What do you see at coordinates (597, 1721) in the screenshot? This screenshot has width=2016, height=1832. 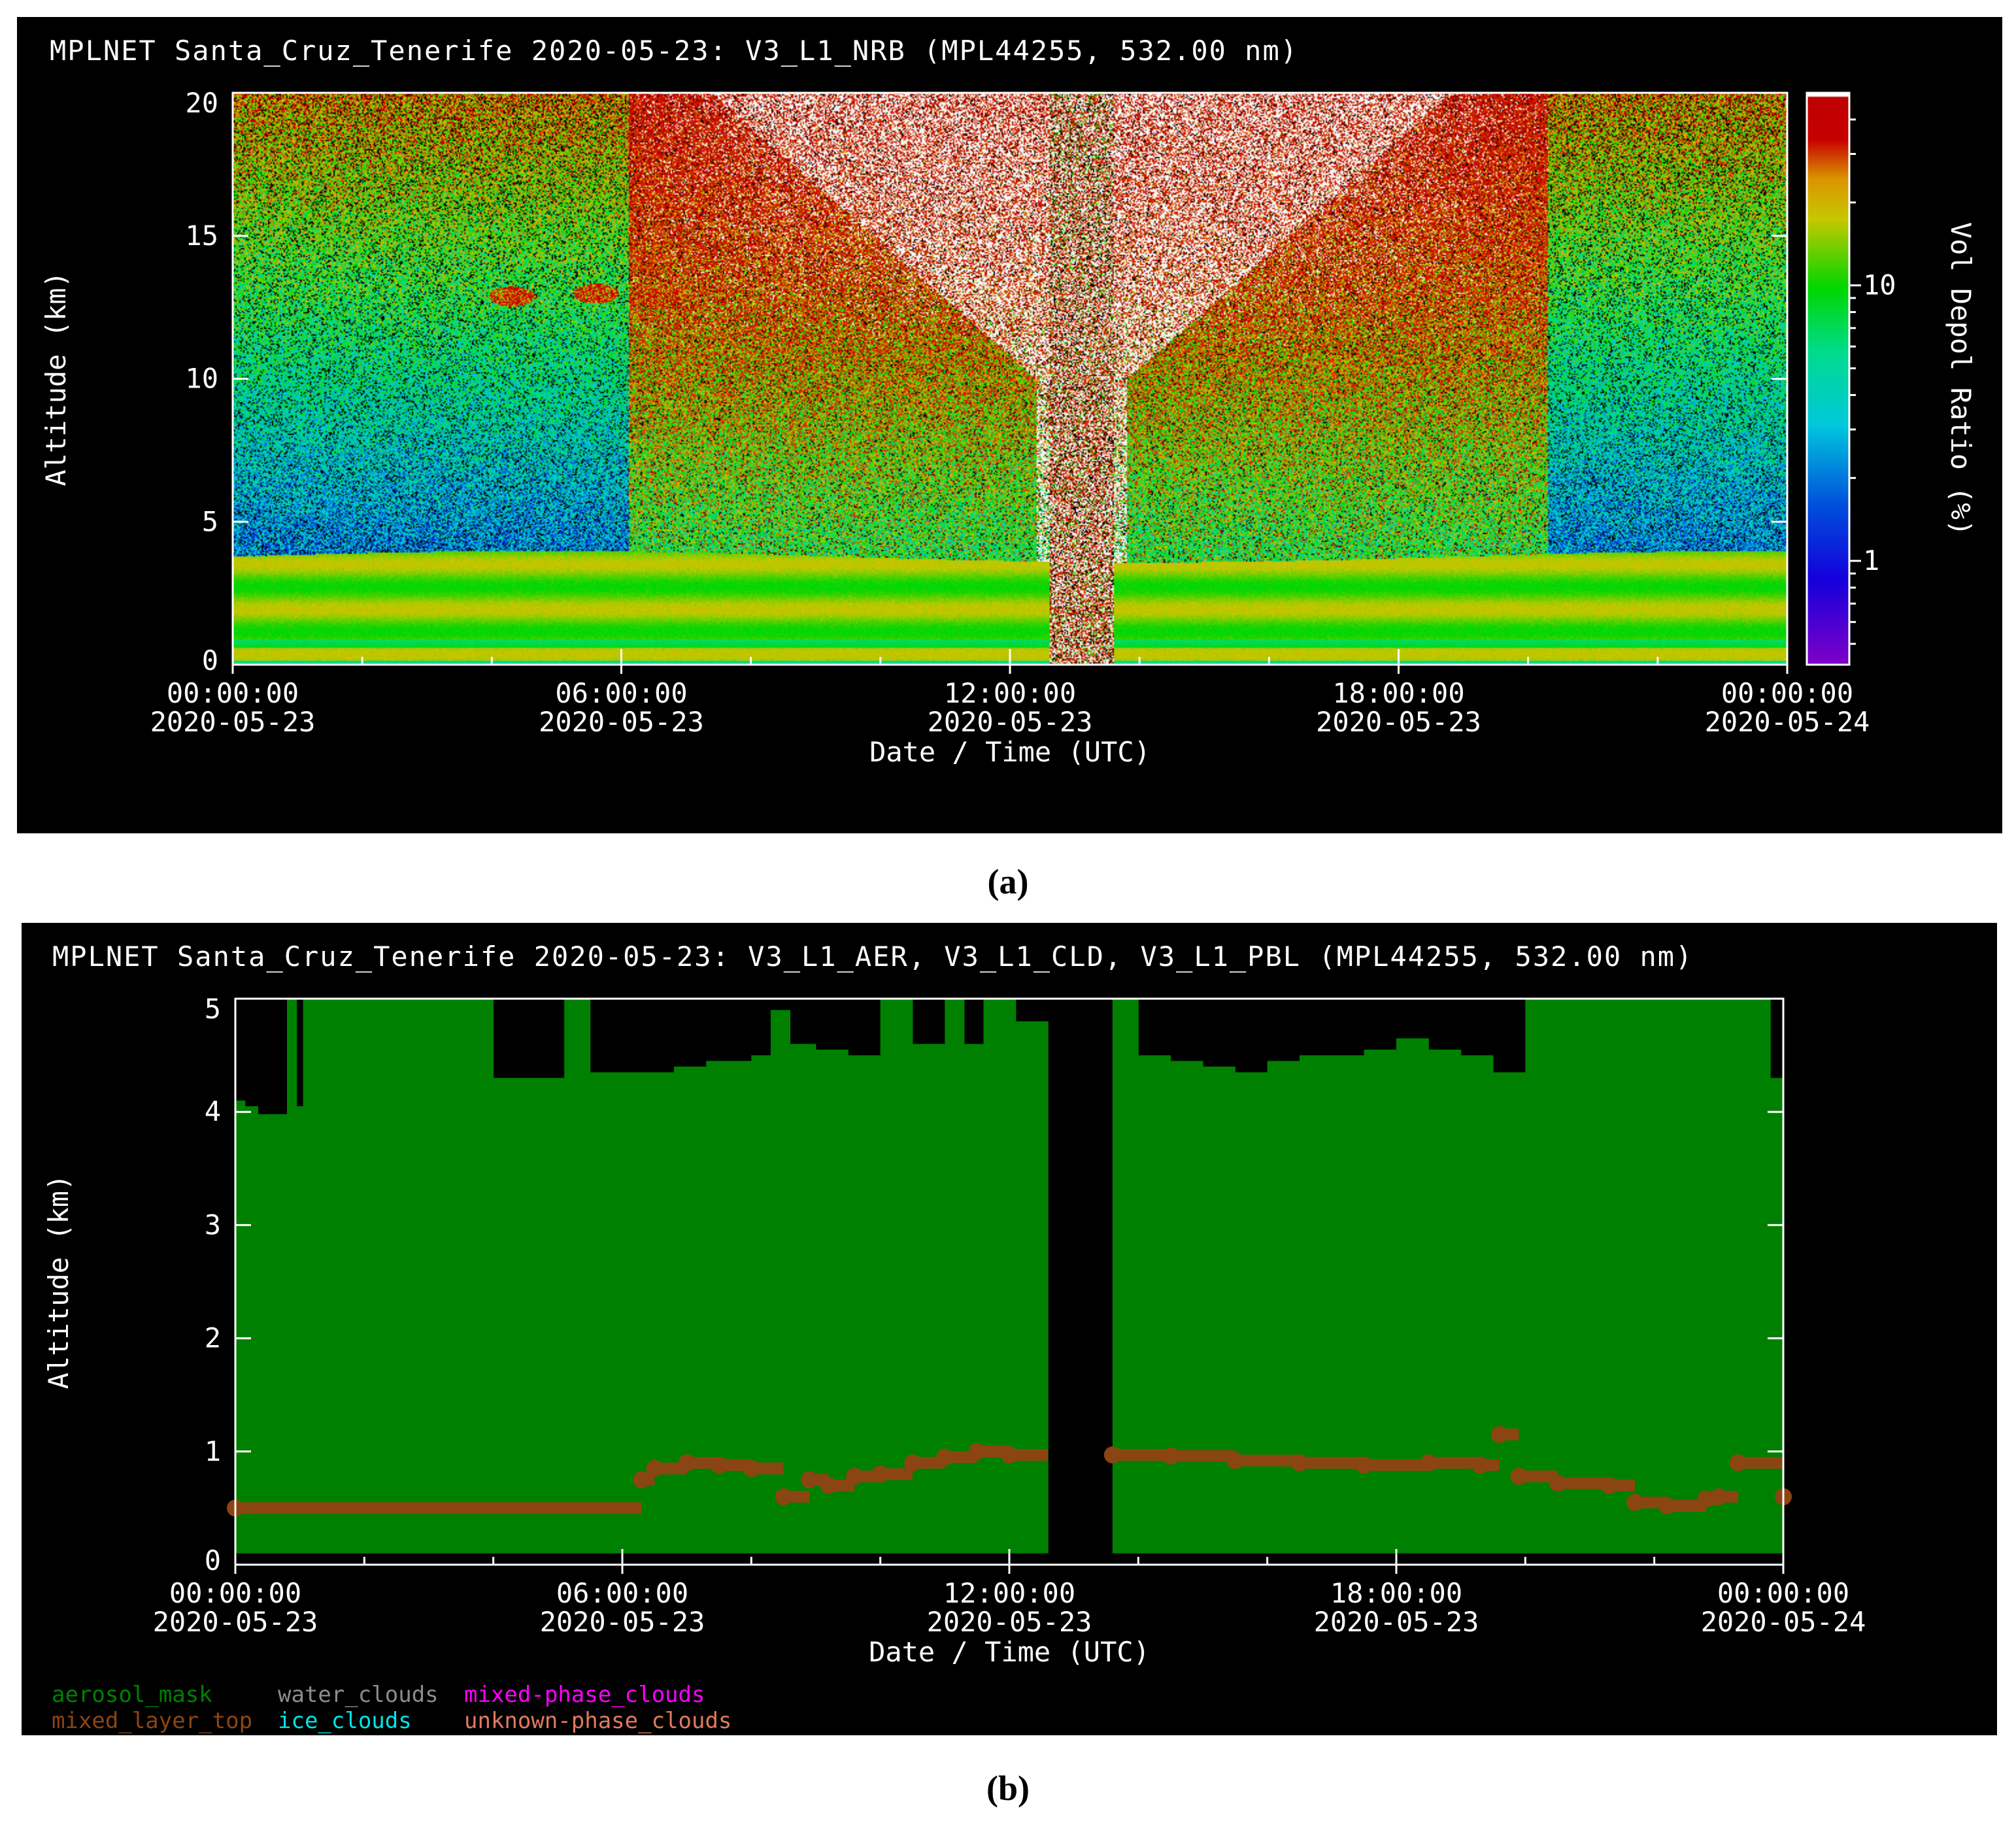 I see `legend-item-unknown-phase-clouds: unknown-phase_clouds` at bounding box center [597, 1721].